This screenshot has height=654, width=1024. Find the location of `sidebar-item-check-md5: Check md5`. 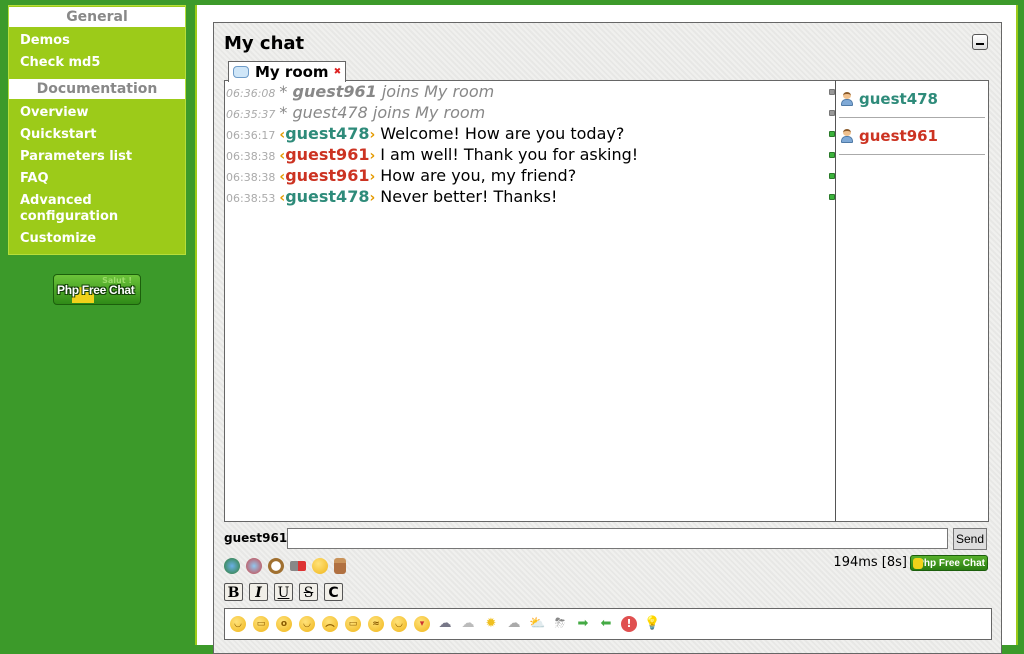

sidebar-item-check-md5: Check md5 is located at coordinates (97, 65).